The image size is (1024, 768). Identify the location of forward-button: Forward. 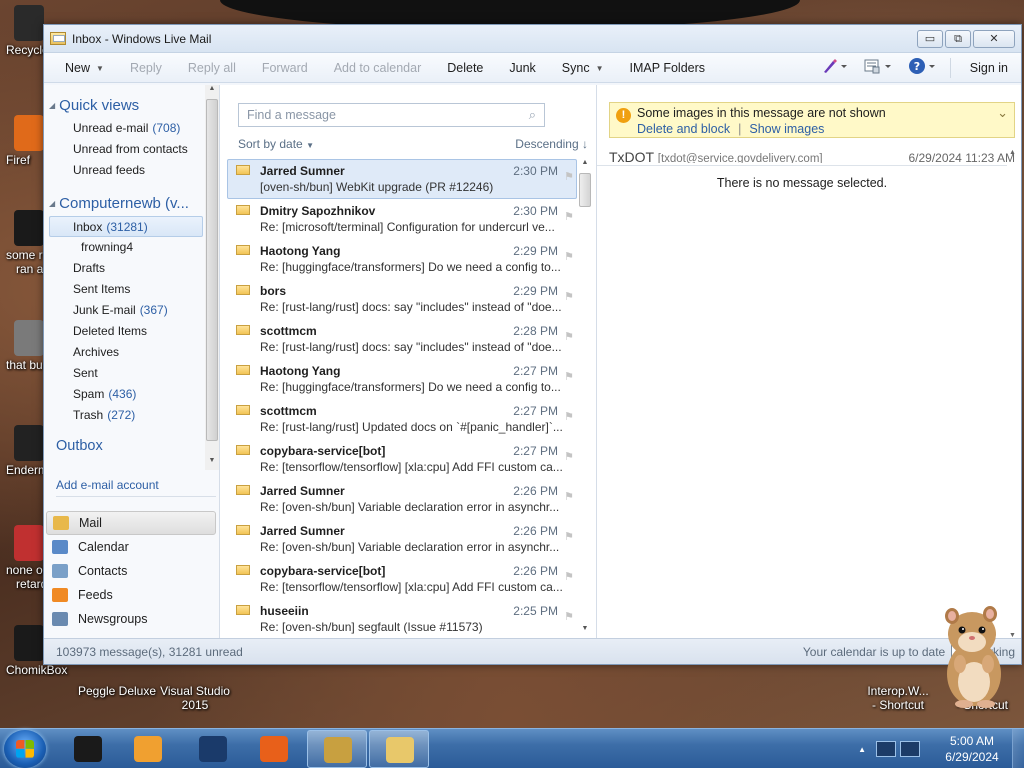
(285, 68).